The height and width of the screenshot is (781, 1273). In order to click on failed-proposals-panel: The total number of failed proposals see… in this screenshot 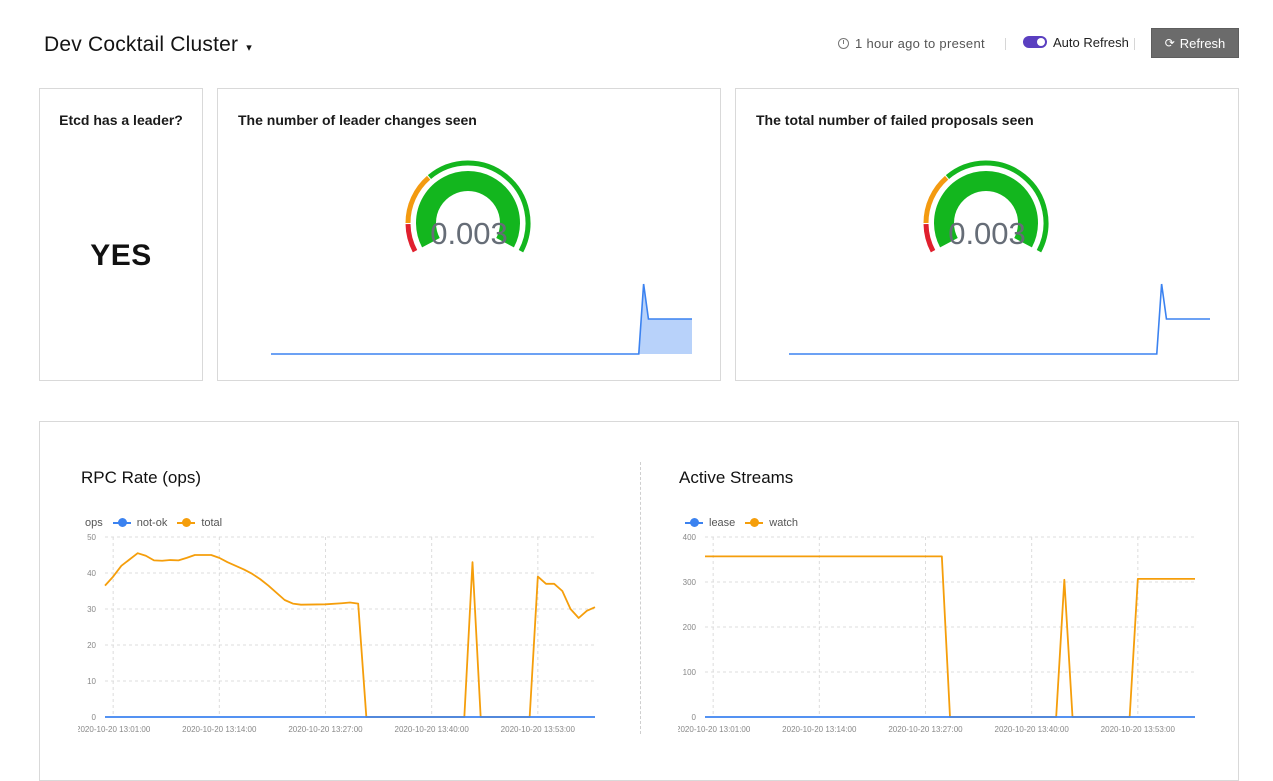, I will do `click(987, 234)`.